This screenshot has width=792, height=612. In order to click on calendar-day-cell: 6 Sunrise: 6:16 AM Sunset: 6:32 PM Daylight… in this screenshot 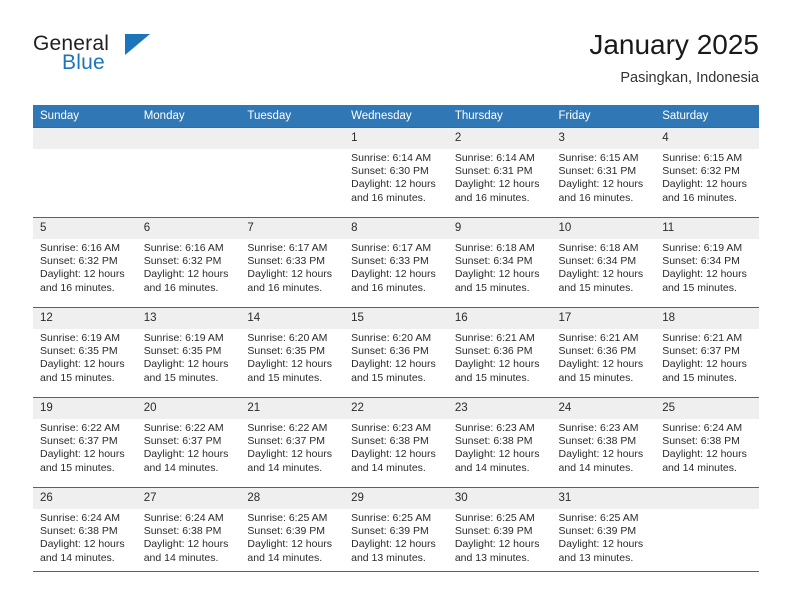, I will do `click(188, 262)`.